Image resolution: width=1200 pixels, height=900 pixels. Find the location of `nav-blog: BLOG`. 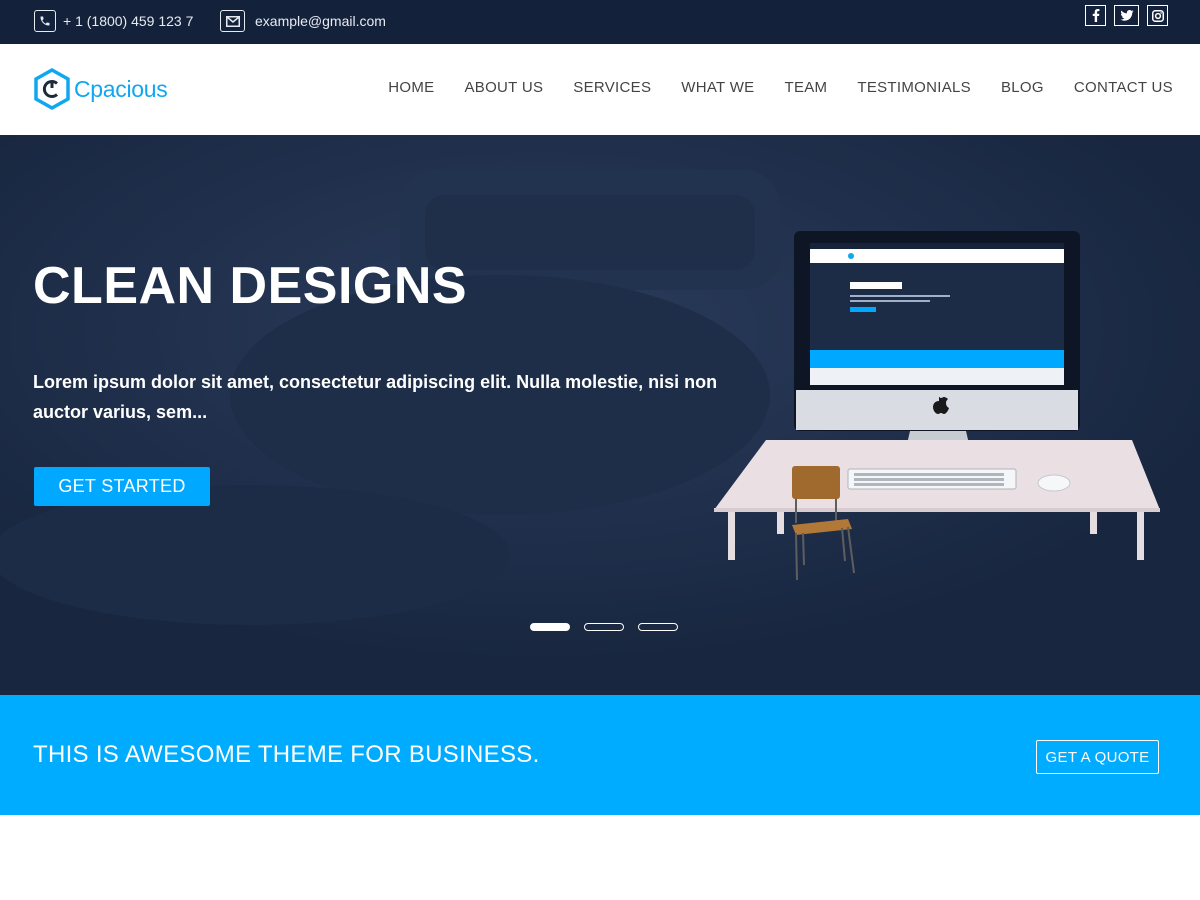

nav-blog: BLOG is located at coordinates (1022, 87).